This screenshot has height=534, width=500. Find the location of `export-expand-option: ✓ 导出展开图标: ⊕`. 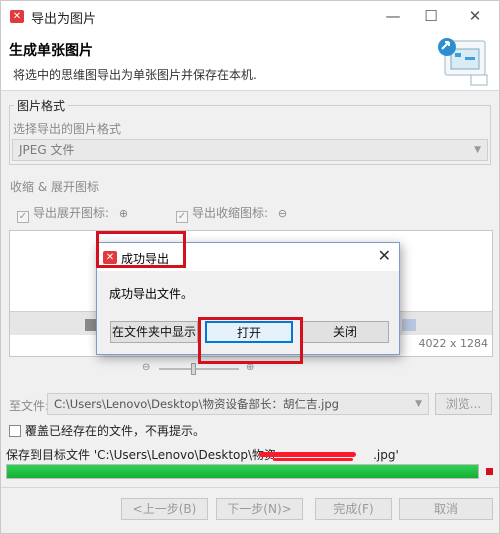

export-expand-option: ✓ 导出展开图标: ⊕ is located at coordinates (72, 213).